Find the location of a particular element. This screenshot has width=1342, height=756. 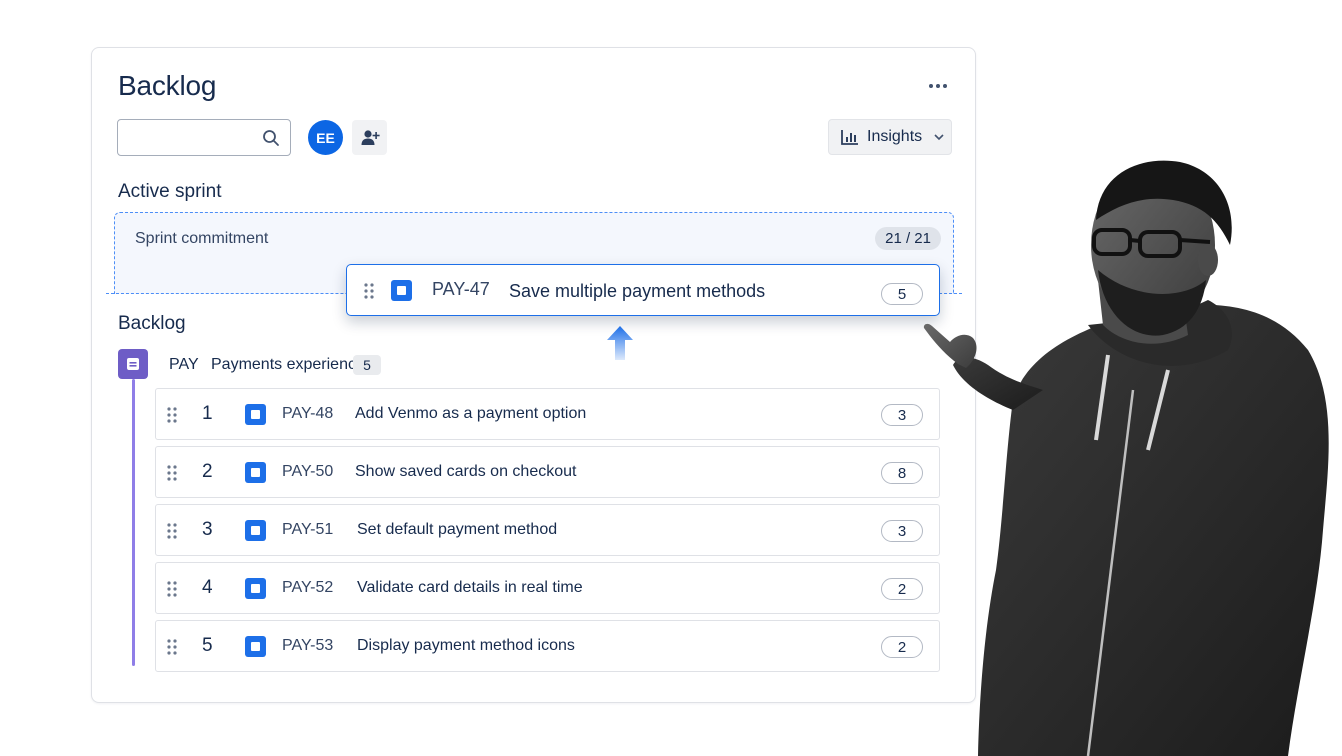

epic-issue-count: 5 is located at coordinates (367, 365).